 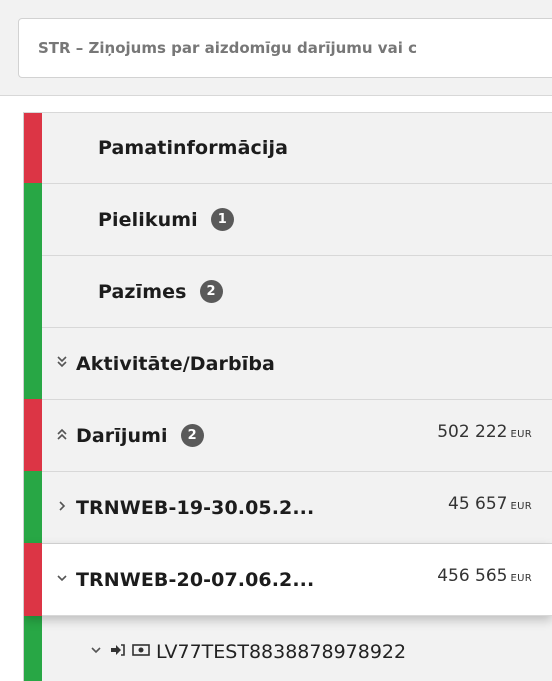 What do you see at coordinates (281, 651) in the screenshot?
I see `account-number: LV77TEST8838878978922` at bounding box center [281, 651].